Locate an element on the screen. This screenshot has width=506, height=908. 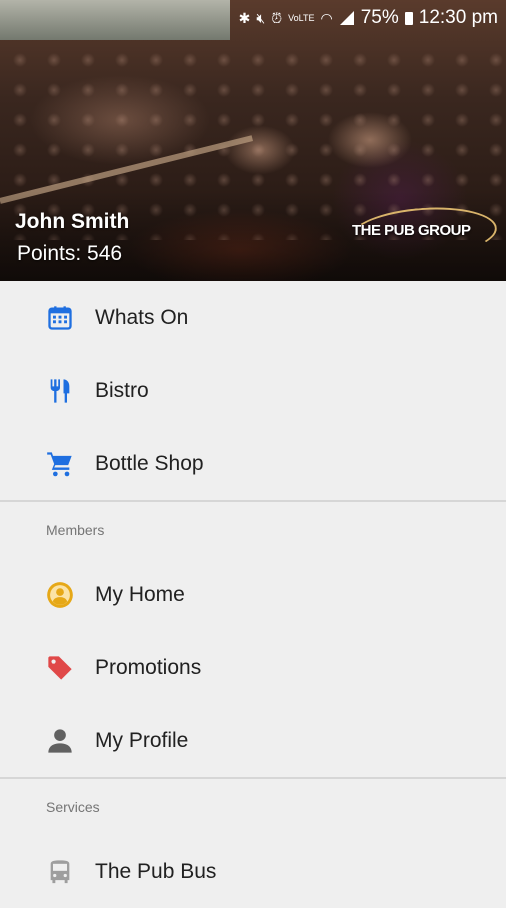
menu-item-label: My Profile is located at coordinates (142, 740).